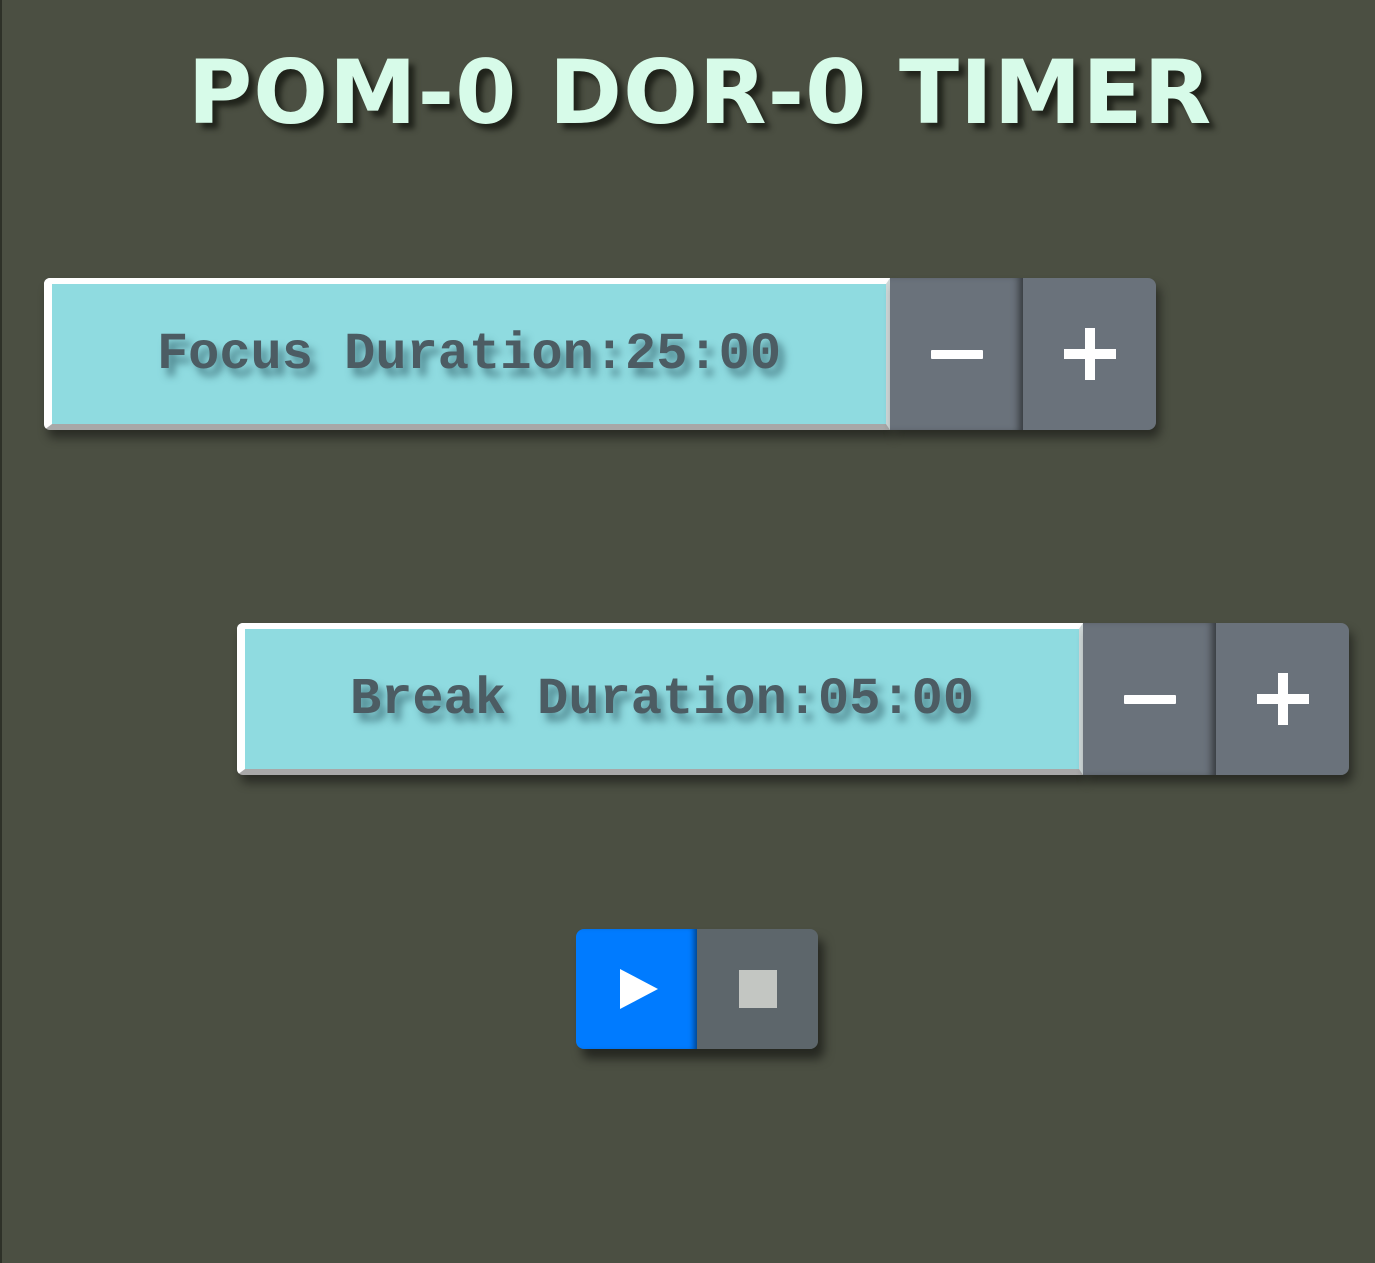 The width and height of the screenshot is (1375, 1263). Describe the element at coordinates (703, 354) in the screenshot. I see `focus-duration-value: 25:00` at that location.